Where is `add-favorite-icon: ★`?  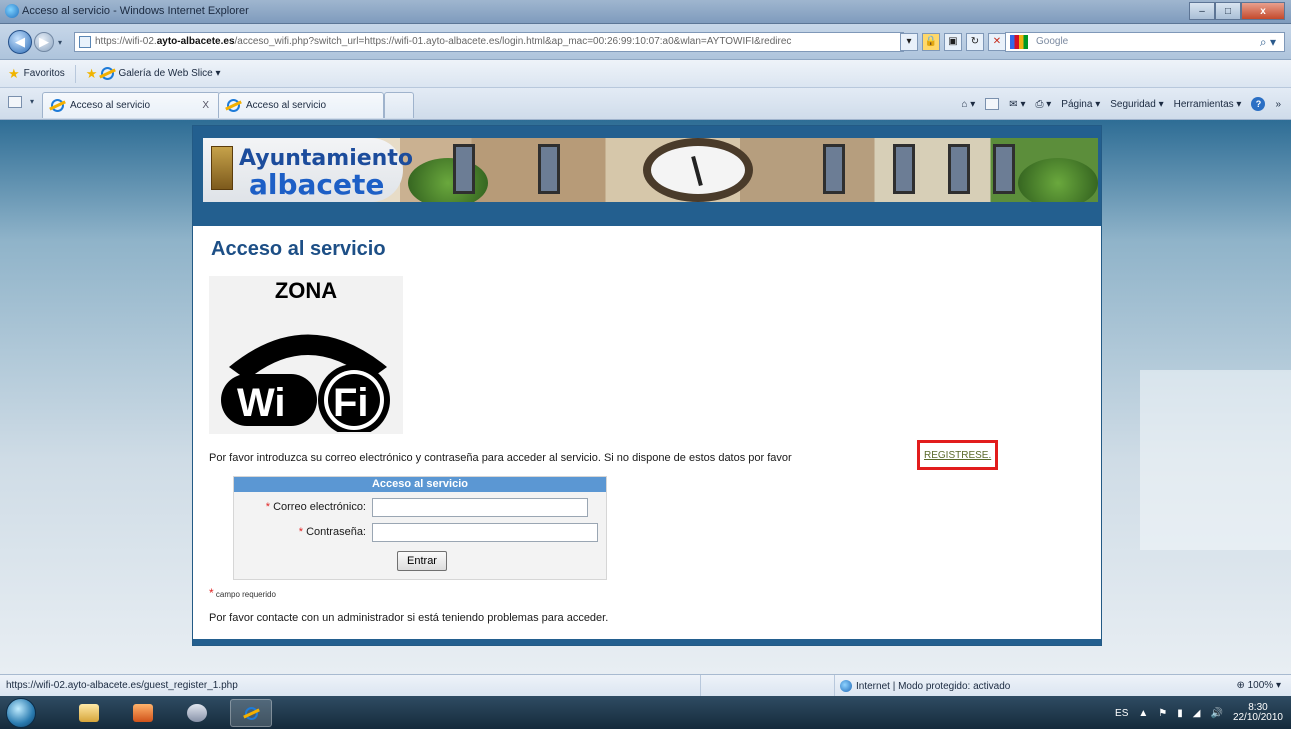
add-favorite-icon: ★ is located at coordinates (91, 73).